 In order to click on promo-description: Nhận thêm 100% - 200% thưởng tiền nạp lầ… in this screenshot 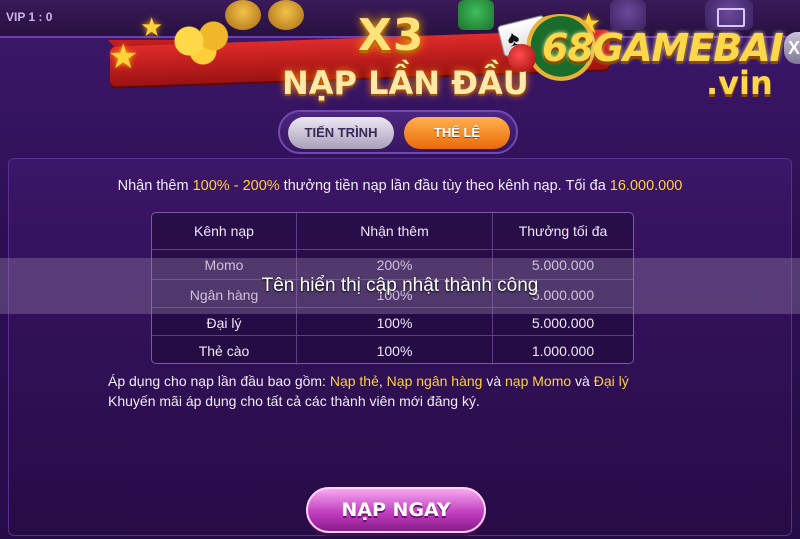, I will do `click(400, 186)`.